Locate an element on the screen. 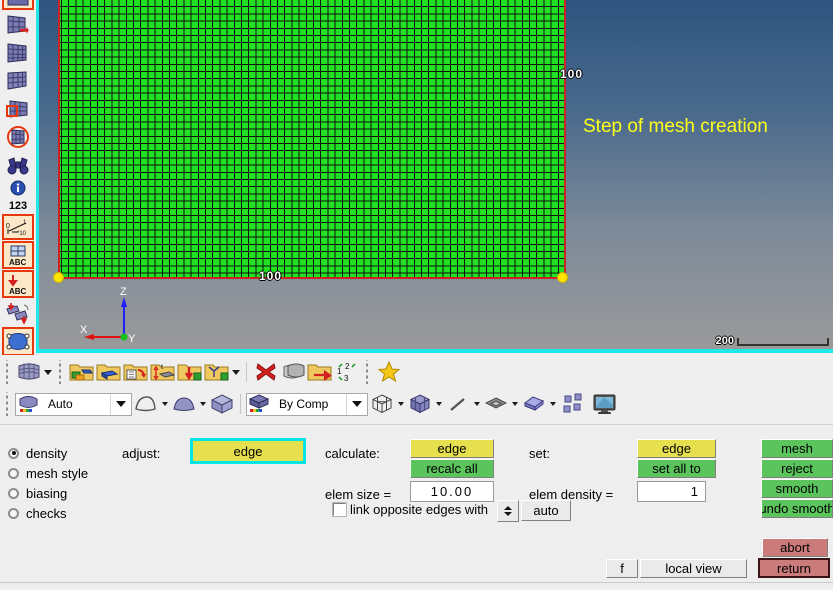 The height and width of the screenshot is (590, 833). f-button: f is located at coordinates (622, 568).